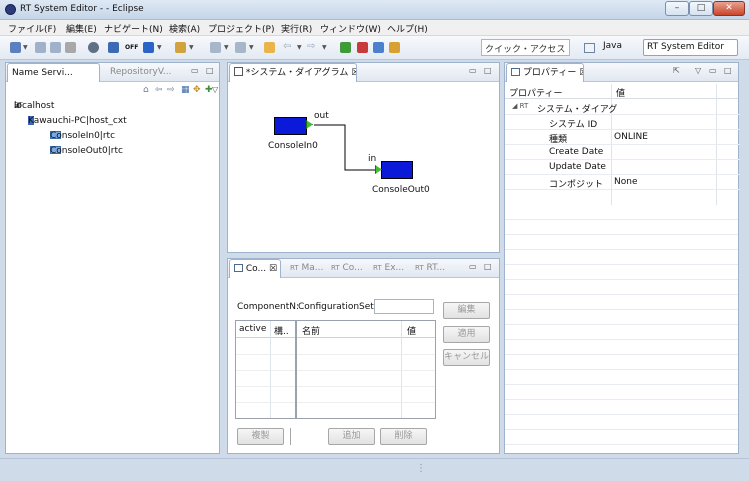  What do you see at coordinates (311, 46) in the screenshot?
I see `forward-icon: ⇨` at bounding box center [311, 46].